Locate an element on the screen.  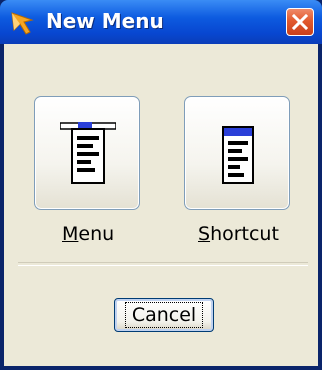
close-button is located at coordinates (300, 22).